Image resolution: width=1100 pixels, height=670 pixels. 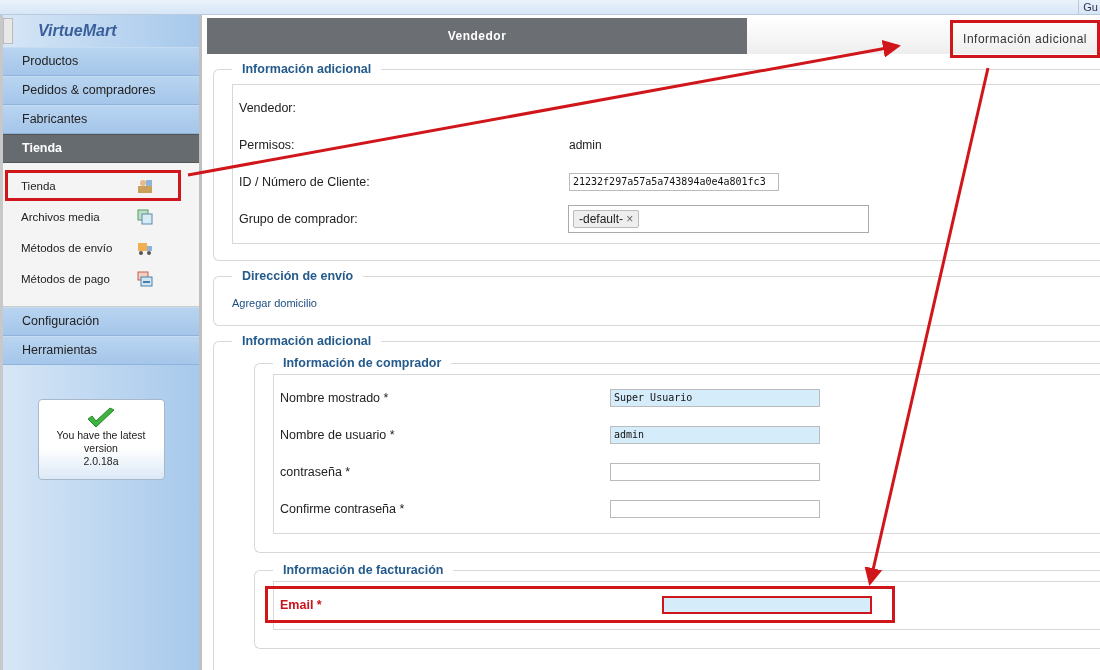 I want to click on tab: Información adicional, so click(x=1025, y=39).